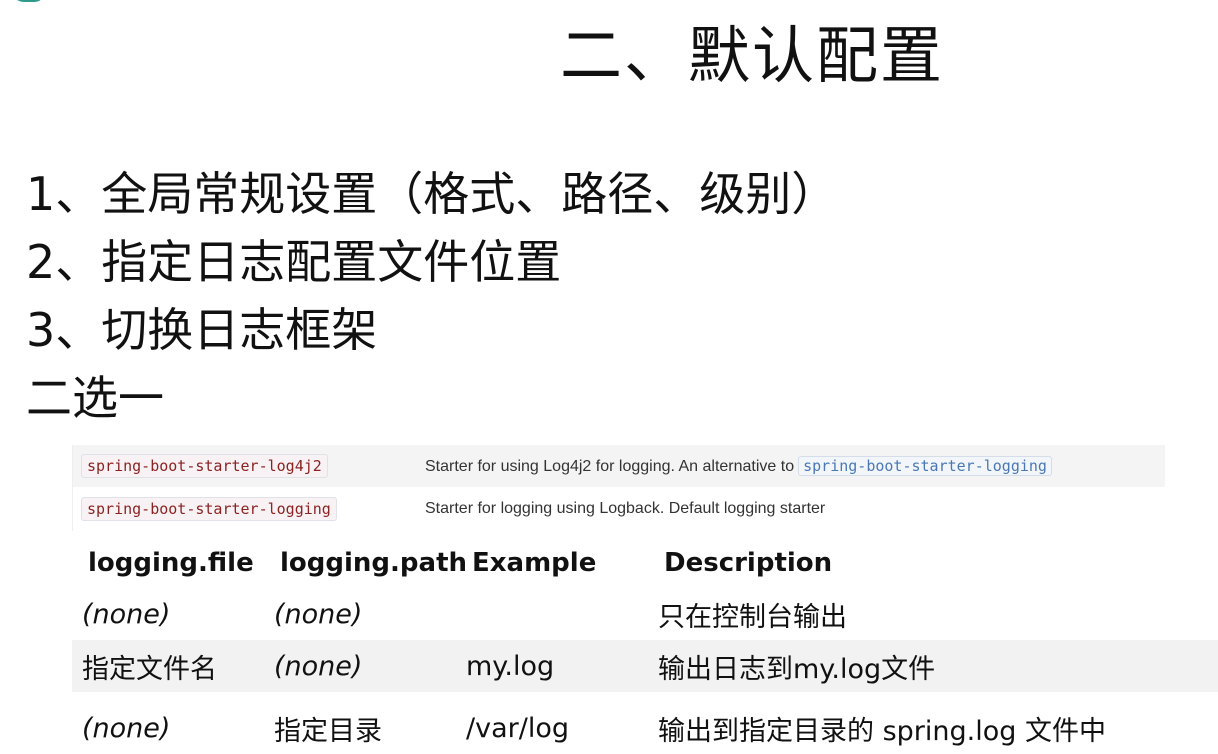 The width and height of the screenshot is (1218, 754). I want to click on header-cell: logging.file, so click(171, 563).